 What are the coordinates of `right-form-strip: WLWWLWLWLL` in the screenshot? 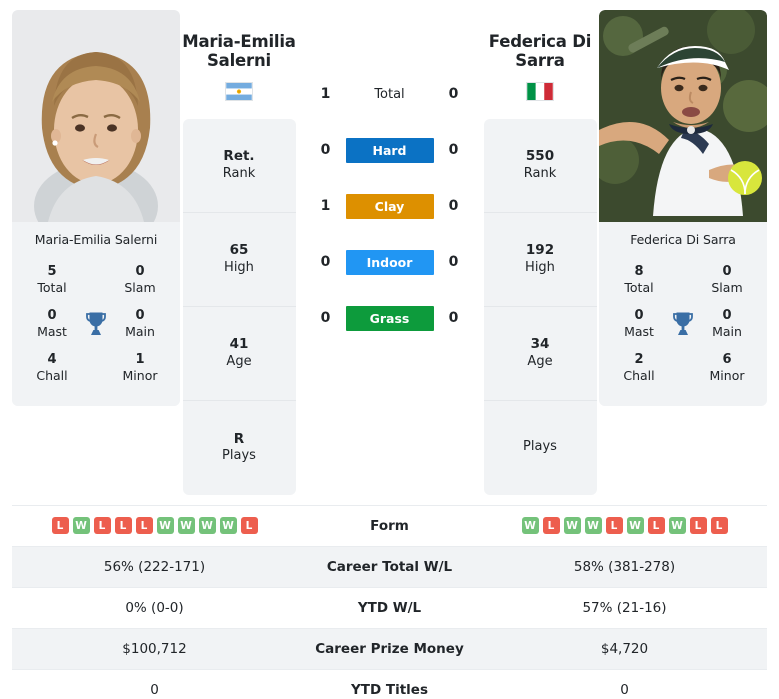 It's located at (624, 526).